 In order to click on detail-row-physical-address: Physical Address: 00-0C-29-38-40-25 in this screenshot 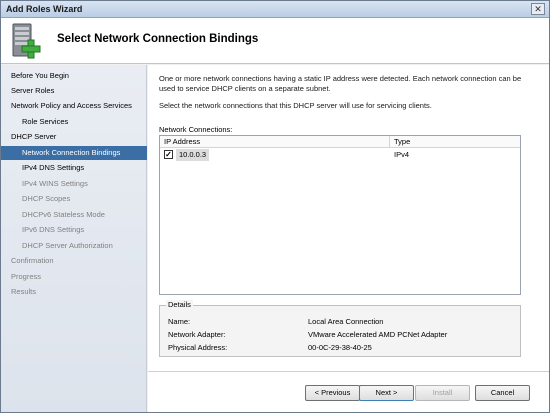, I will do `click(343, 347)`.